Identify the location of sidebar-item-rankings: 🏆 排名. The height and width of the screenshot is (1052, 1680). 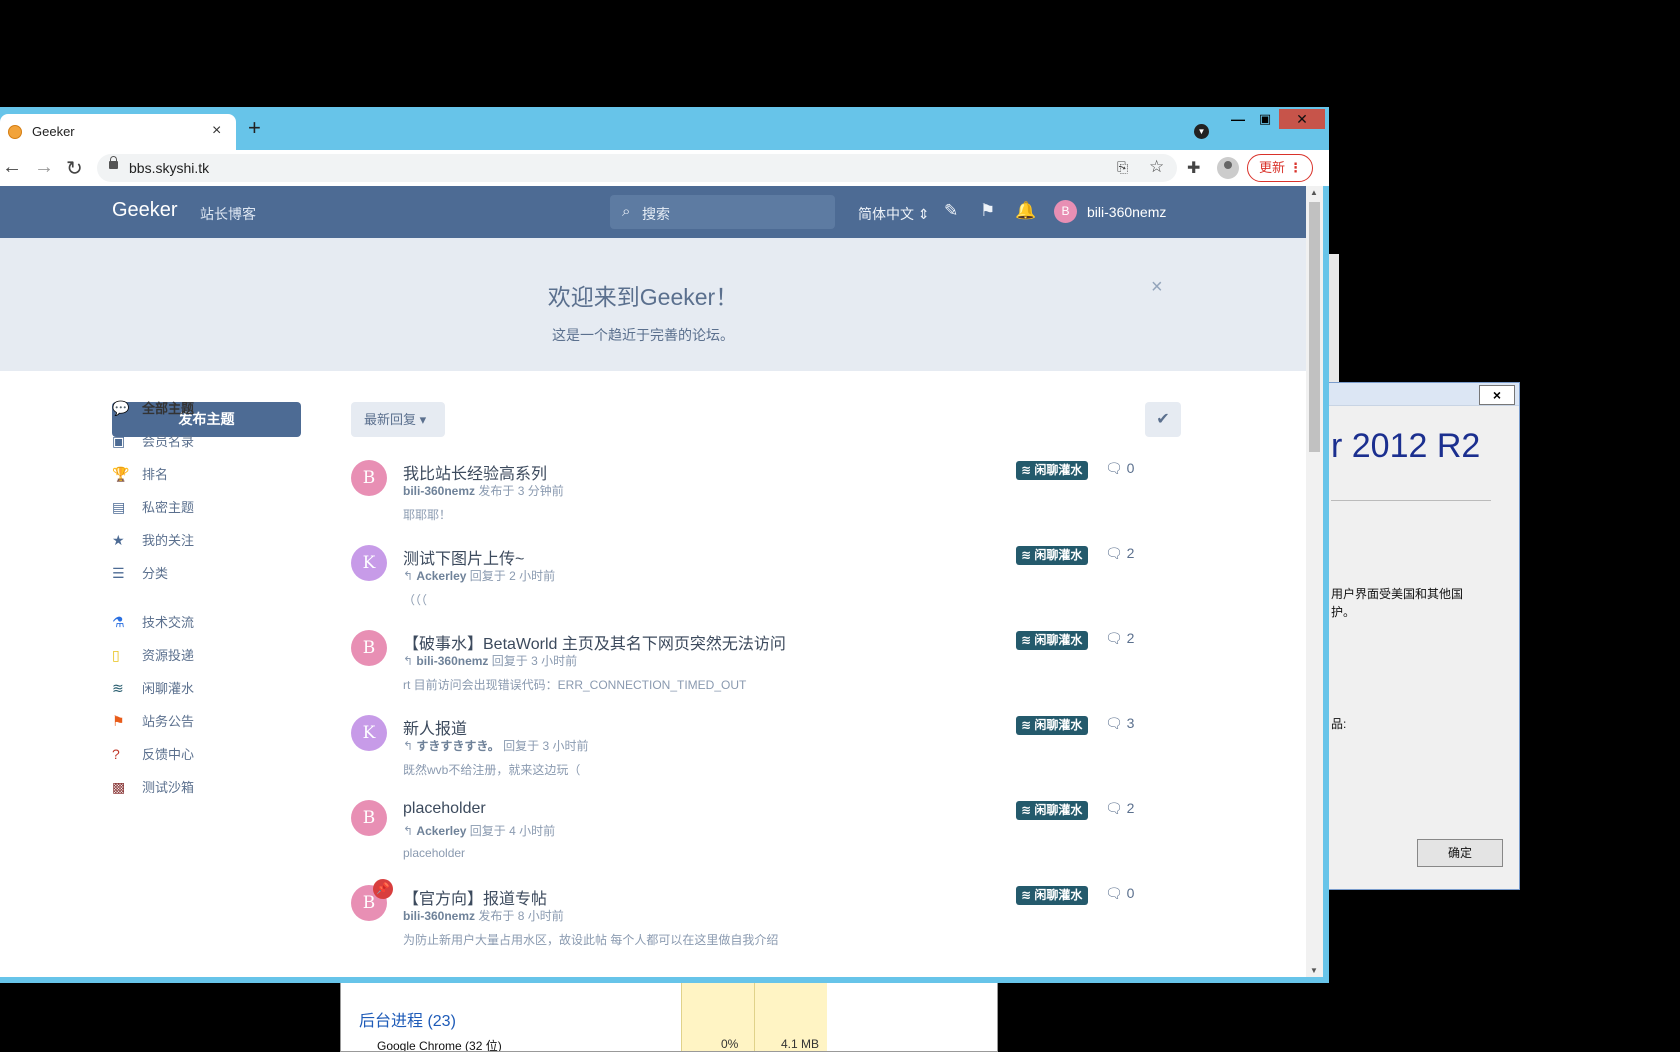
(140, 475).